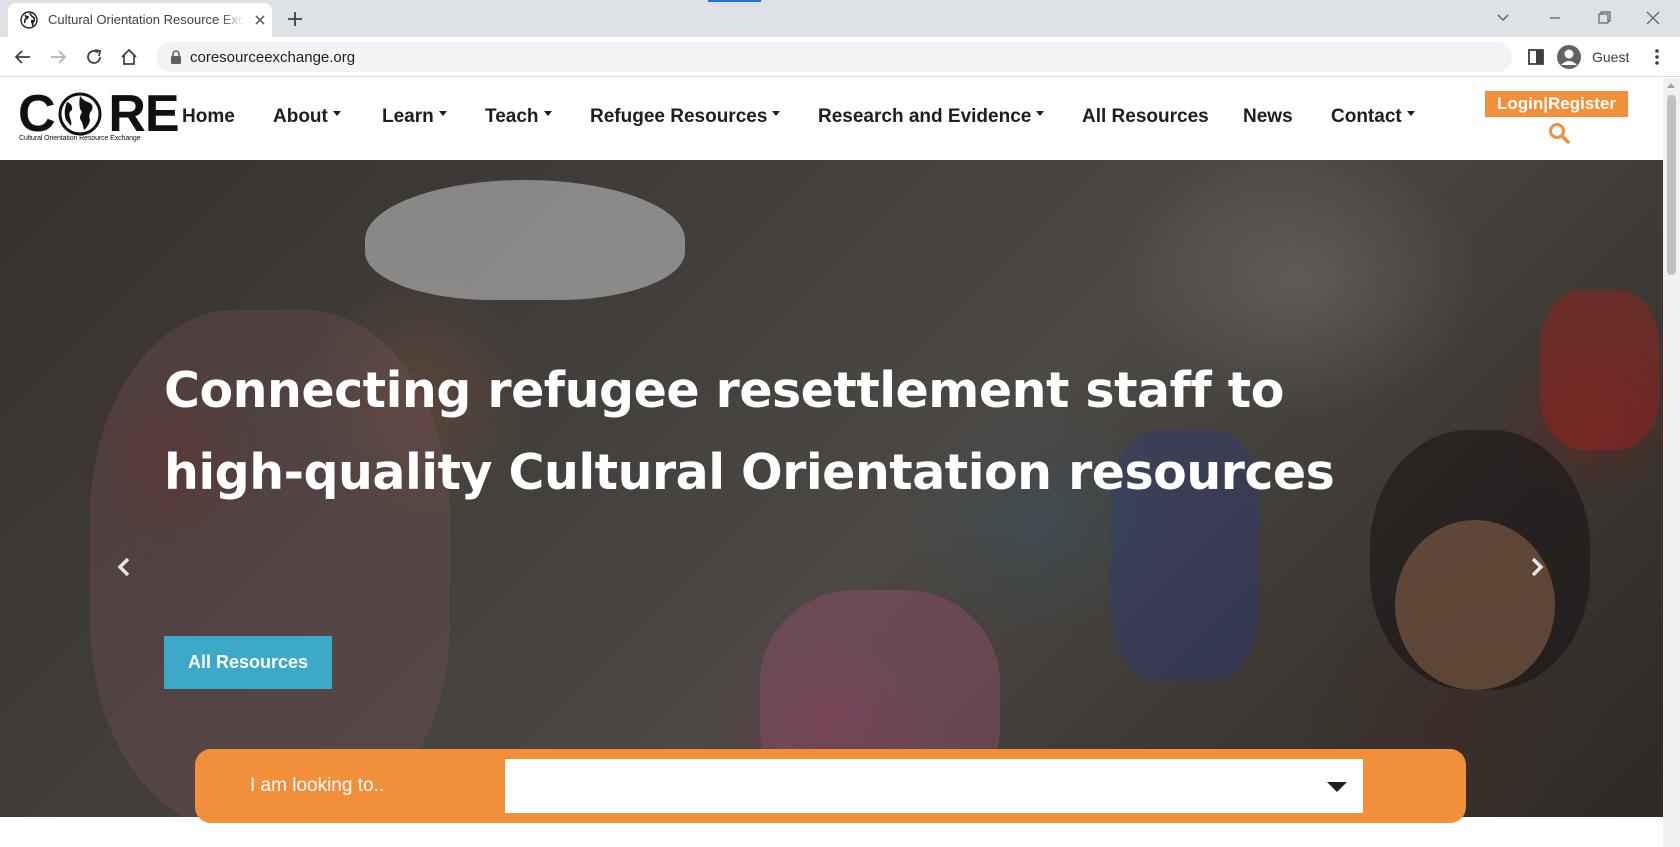 This screenshot has height=847, width=1680. I want to click on more-menu-icon, so click(1657, 57).